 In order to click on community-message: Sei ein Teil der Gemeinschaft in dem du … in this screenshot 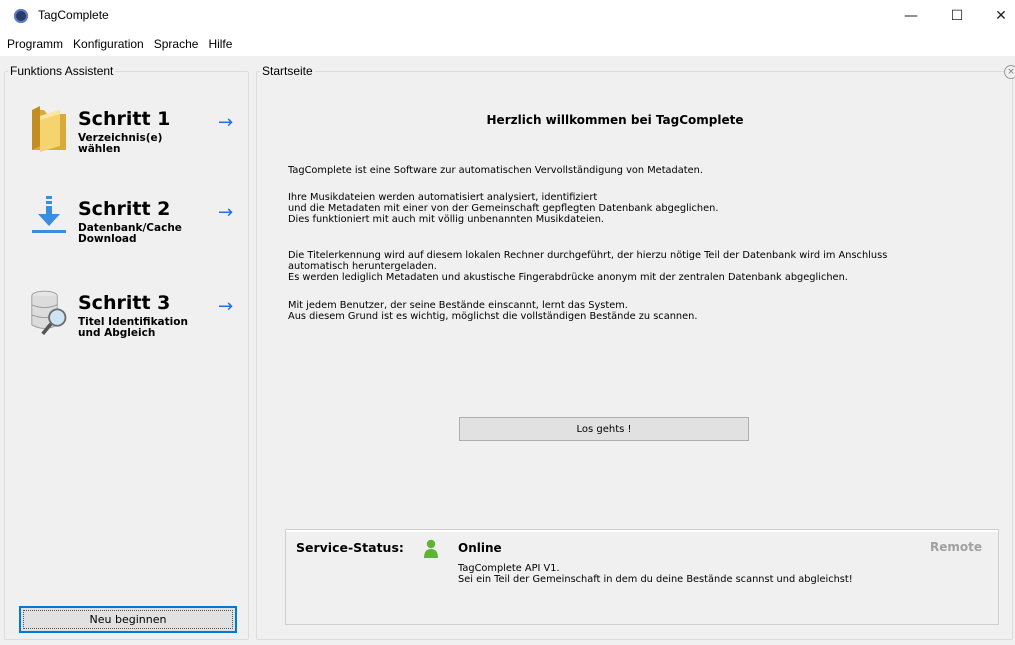, I will do `click(655, 579)`.